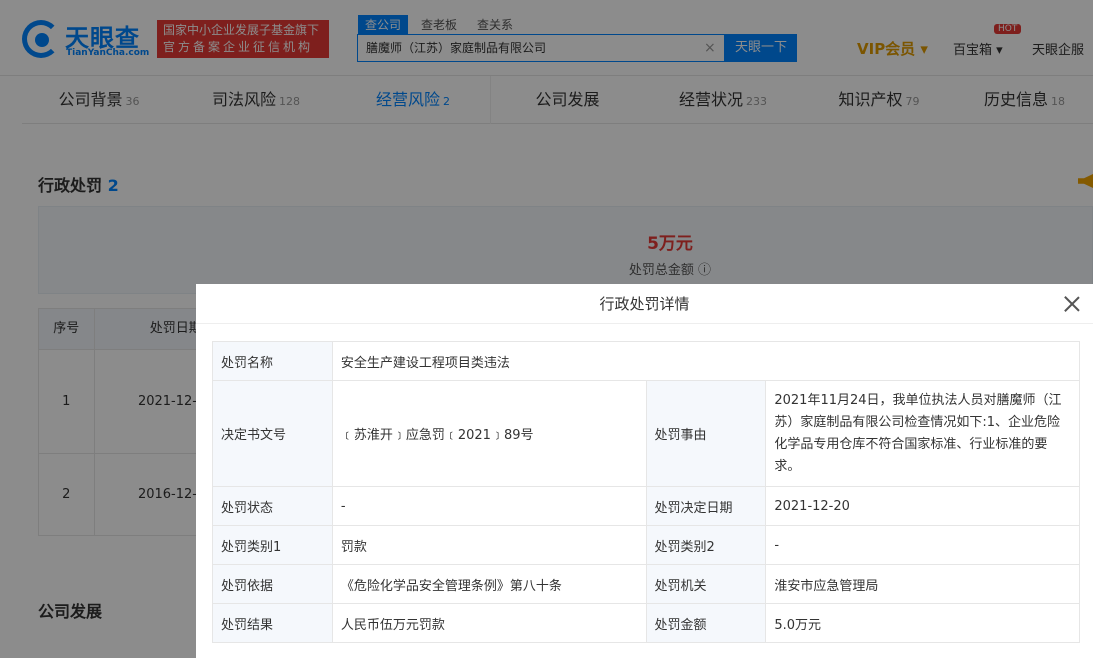 Image resolution: width=1093 pixels, height=658 pixels. I want to click on field-value: 人民币伍万元罚款, so click(489, 623).